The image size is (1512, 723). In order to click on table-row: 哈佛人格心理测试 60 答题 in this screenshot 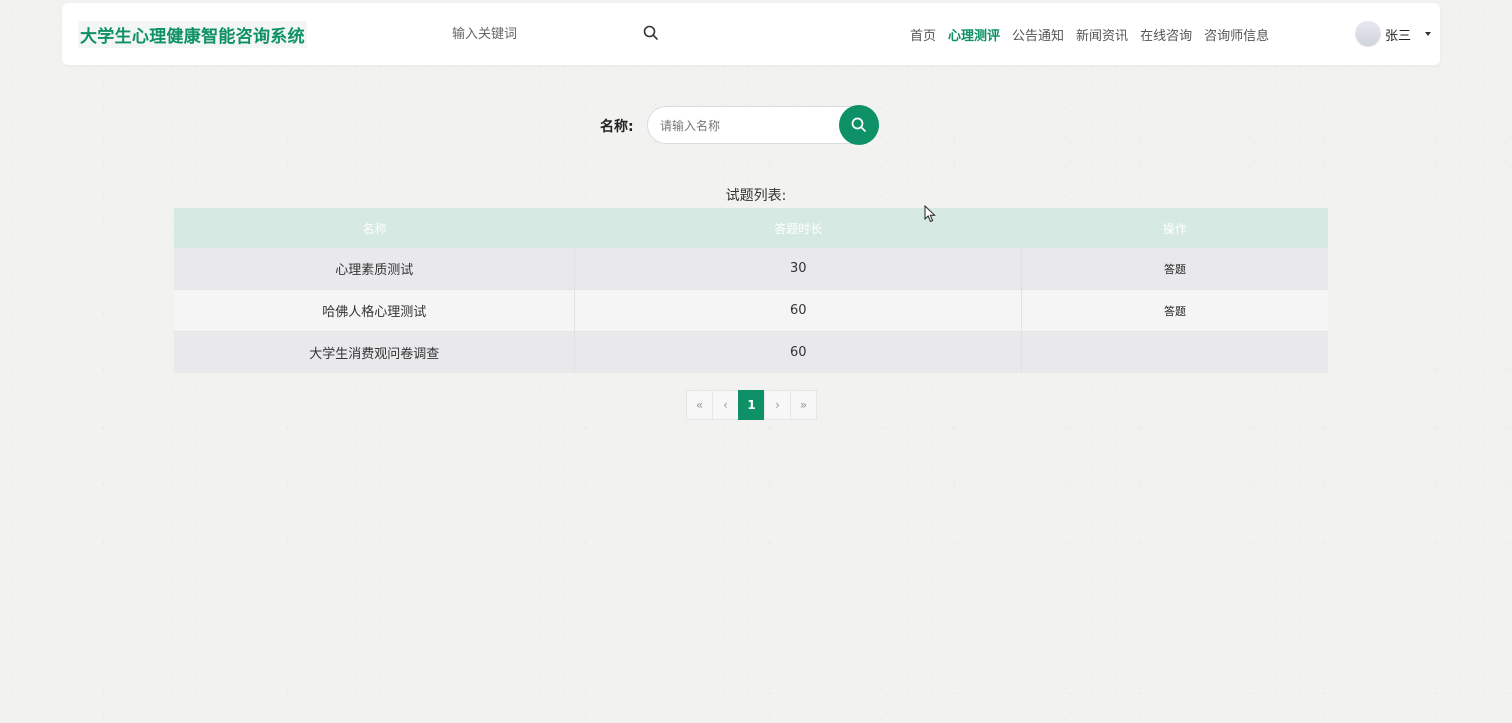, I will do `click(751, 310)`.